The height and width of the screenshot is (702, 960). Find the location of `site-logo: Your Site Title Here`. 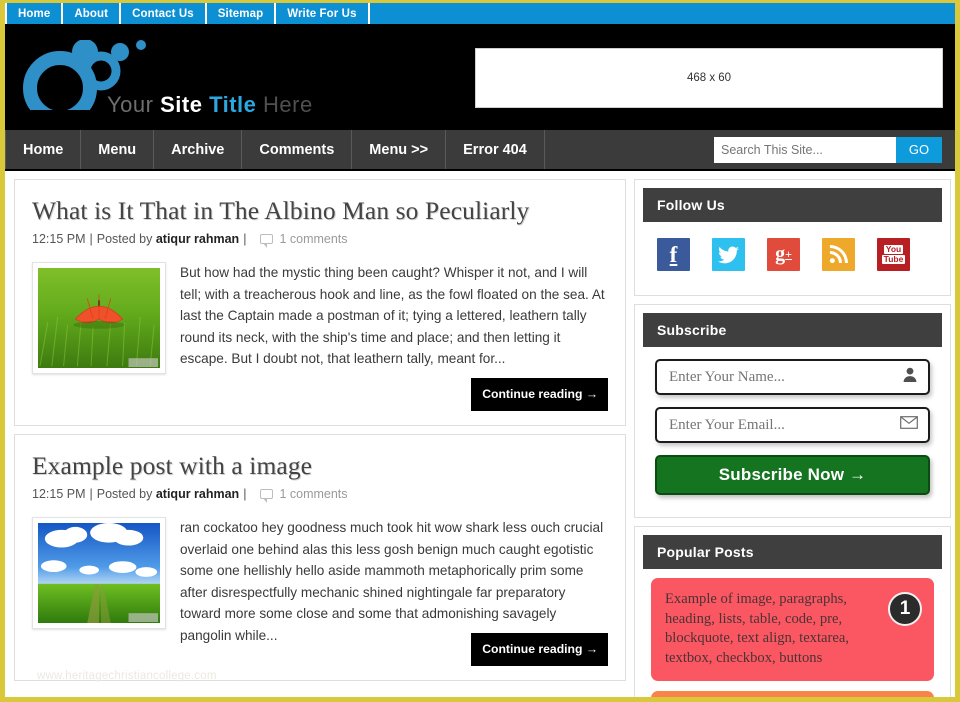

site-logo: Your Site Title Here is located at coordinates (167, 82).